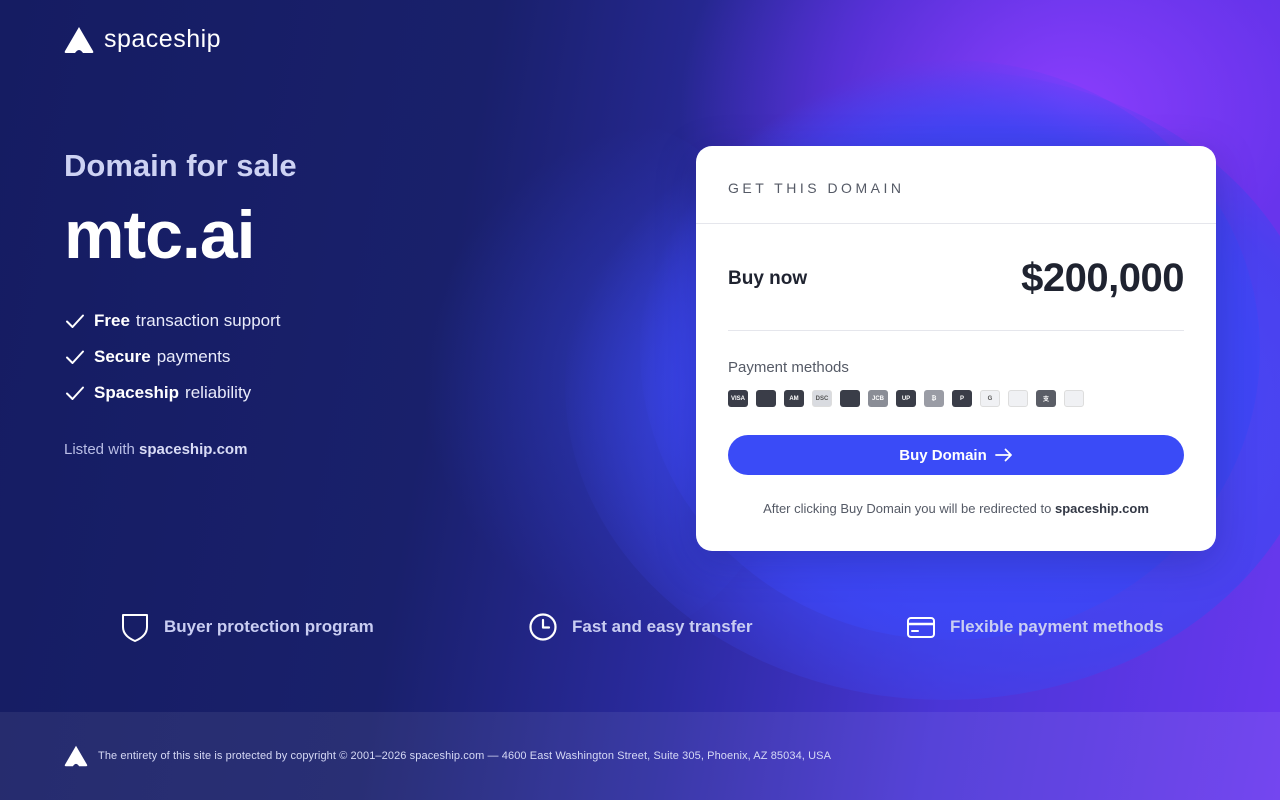  I want to click on google-pay-icon: G, so click(990, 398).